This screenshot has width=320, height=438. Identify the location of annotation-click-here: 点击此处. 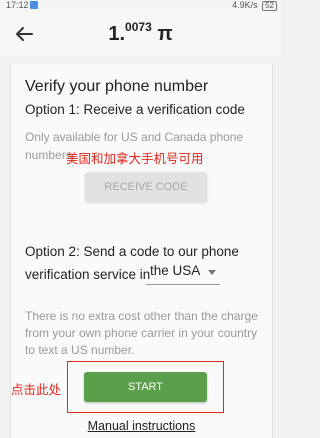
(36, 390).